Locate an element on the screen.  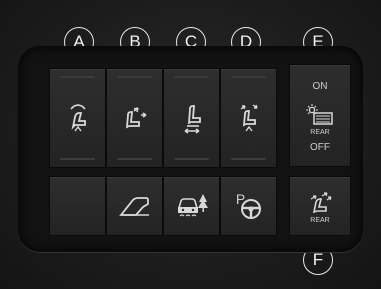
seat-tilt-icon is located at coordinates (249, 118).